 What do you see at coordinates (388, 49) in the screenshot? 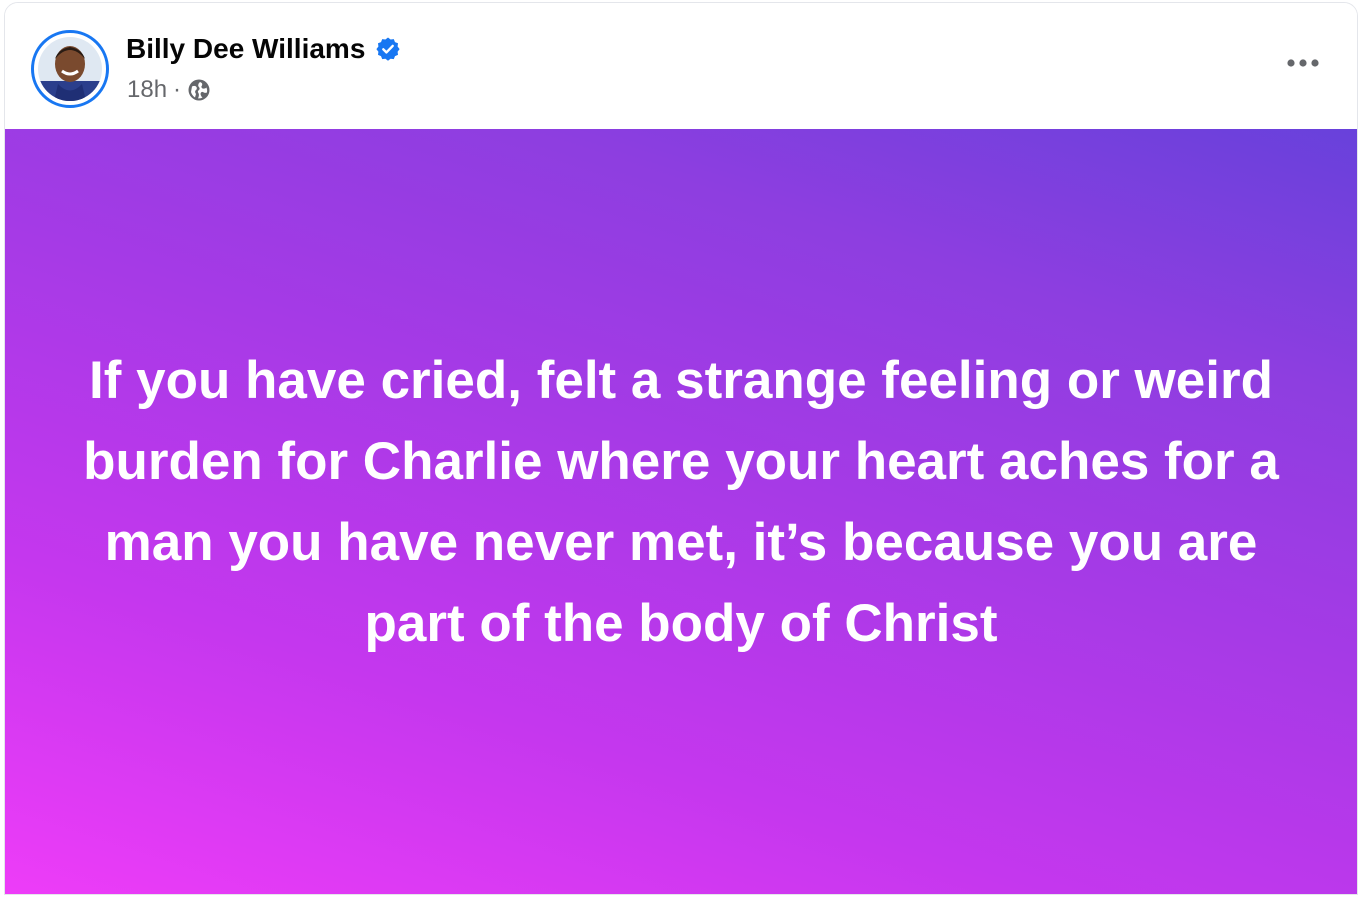
I see `verified-badge-icon` at bounding box center [388, 49].